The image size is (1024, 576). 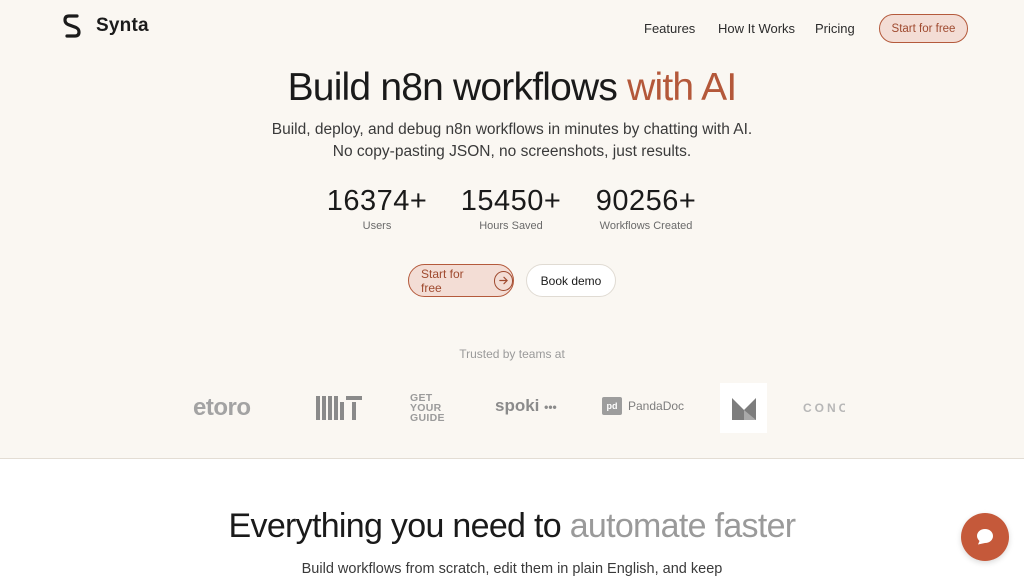 What do you see at coordinates (517, 405) in the screenshot?
I see `logo-spoki-text: spoki` at bounding box center [517, 405].